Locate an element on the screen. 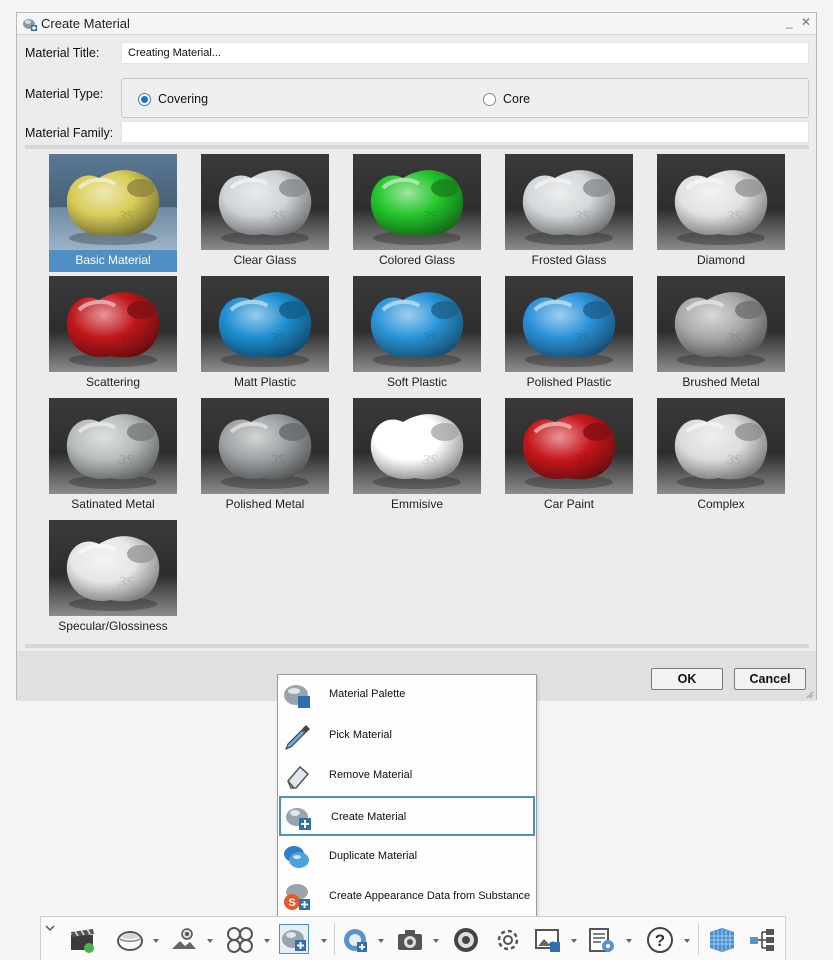 The width and height of the screenshot is (833, 960). radio-covering-label: Covering is located at coordinates (183, 99).